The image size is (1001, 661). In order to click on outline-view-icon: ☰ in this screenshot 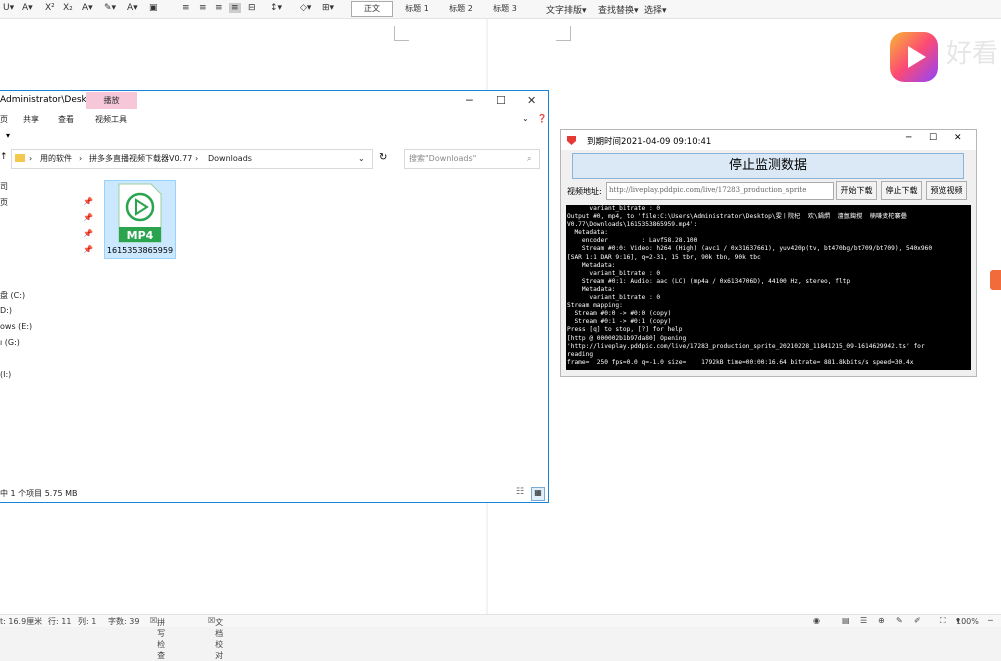, I will do `click(863, 620)`.